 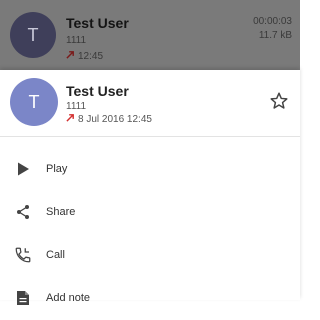 What do you see at coordinates (23, 298) in the screenshot?
I see `note-icon` at bounding box center [23, 298].